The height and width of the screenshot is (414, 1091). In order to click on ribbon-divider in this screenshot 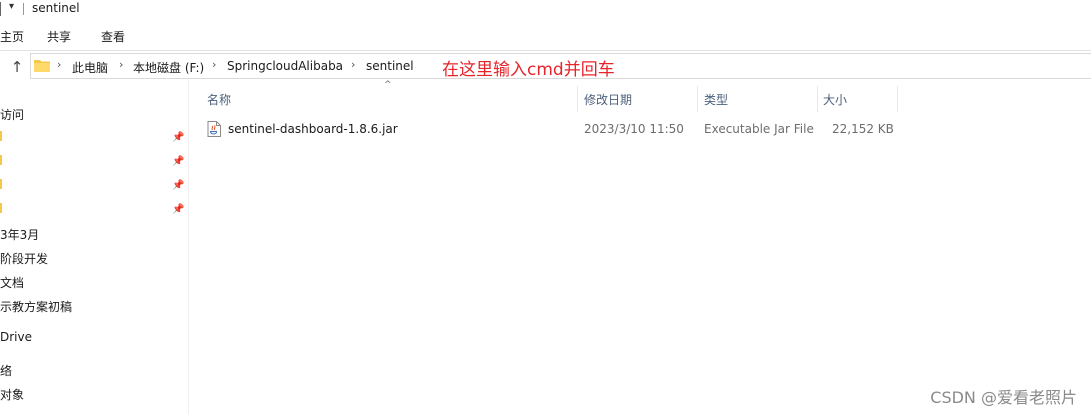, I will do `click(545, 50)`.